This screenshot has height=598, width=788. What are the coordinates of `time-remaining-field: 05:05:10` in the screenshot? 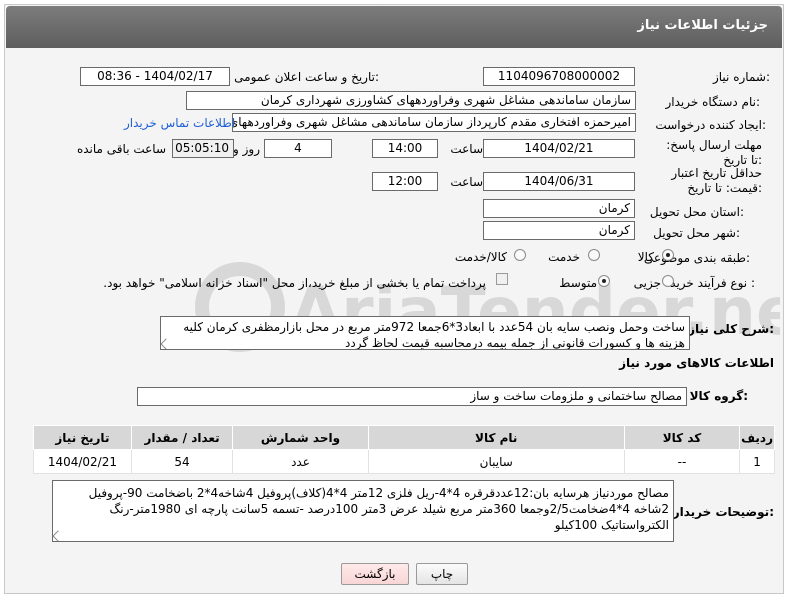 It's located at (203, 148).